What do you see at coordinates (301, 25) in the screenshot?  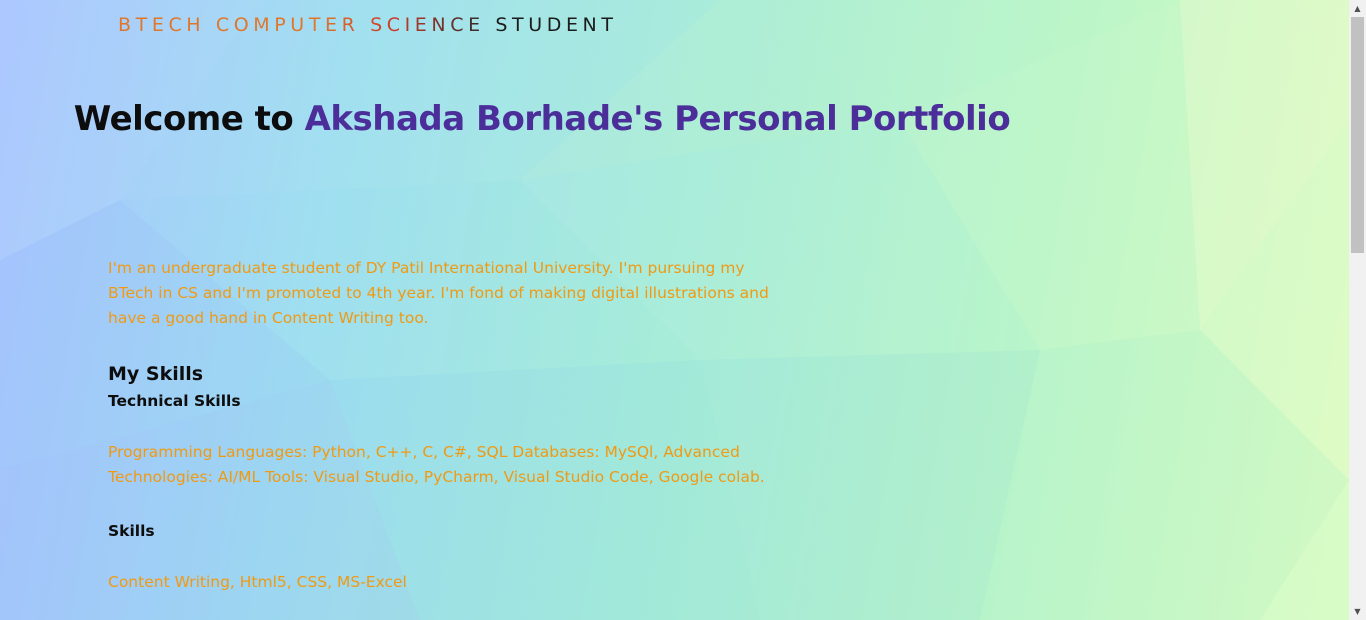 I see `subtitle-colored-text: BTECH COMPUTER SCIENCE` at bounding box center [301, 25].